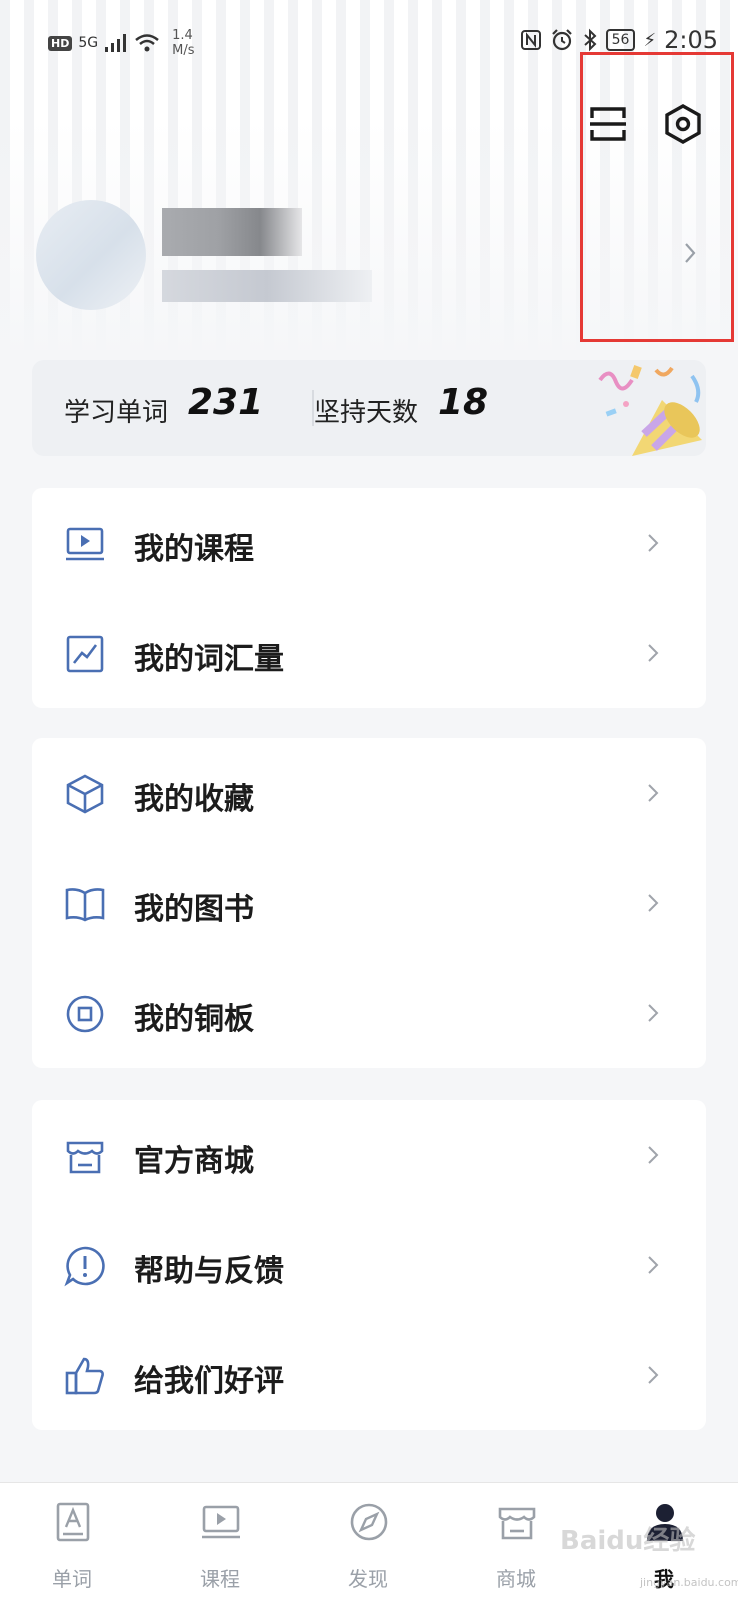 This screenshot has height=1600, width=738. I want to click on profile-chevron-icon, so click(690, 253).